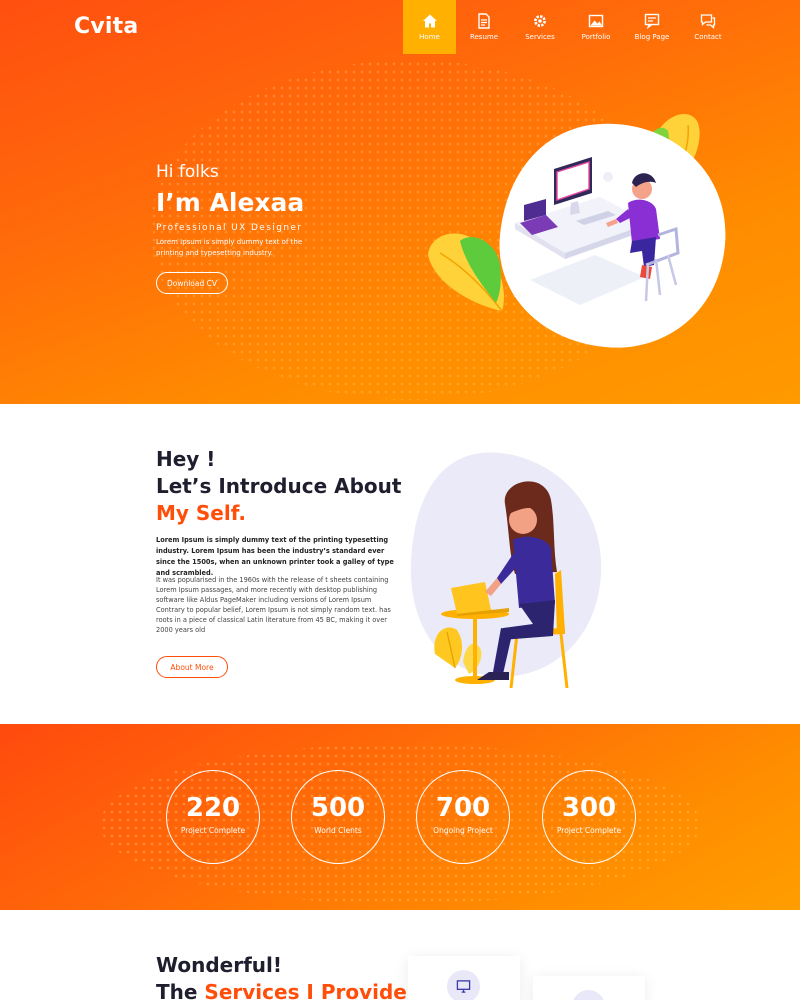 This screenshot has height=1000, width=800. I want to click on hero-greeting: Hi folks, so click(187, 172).